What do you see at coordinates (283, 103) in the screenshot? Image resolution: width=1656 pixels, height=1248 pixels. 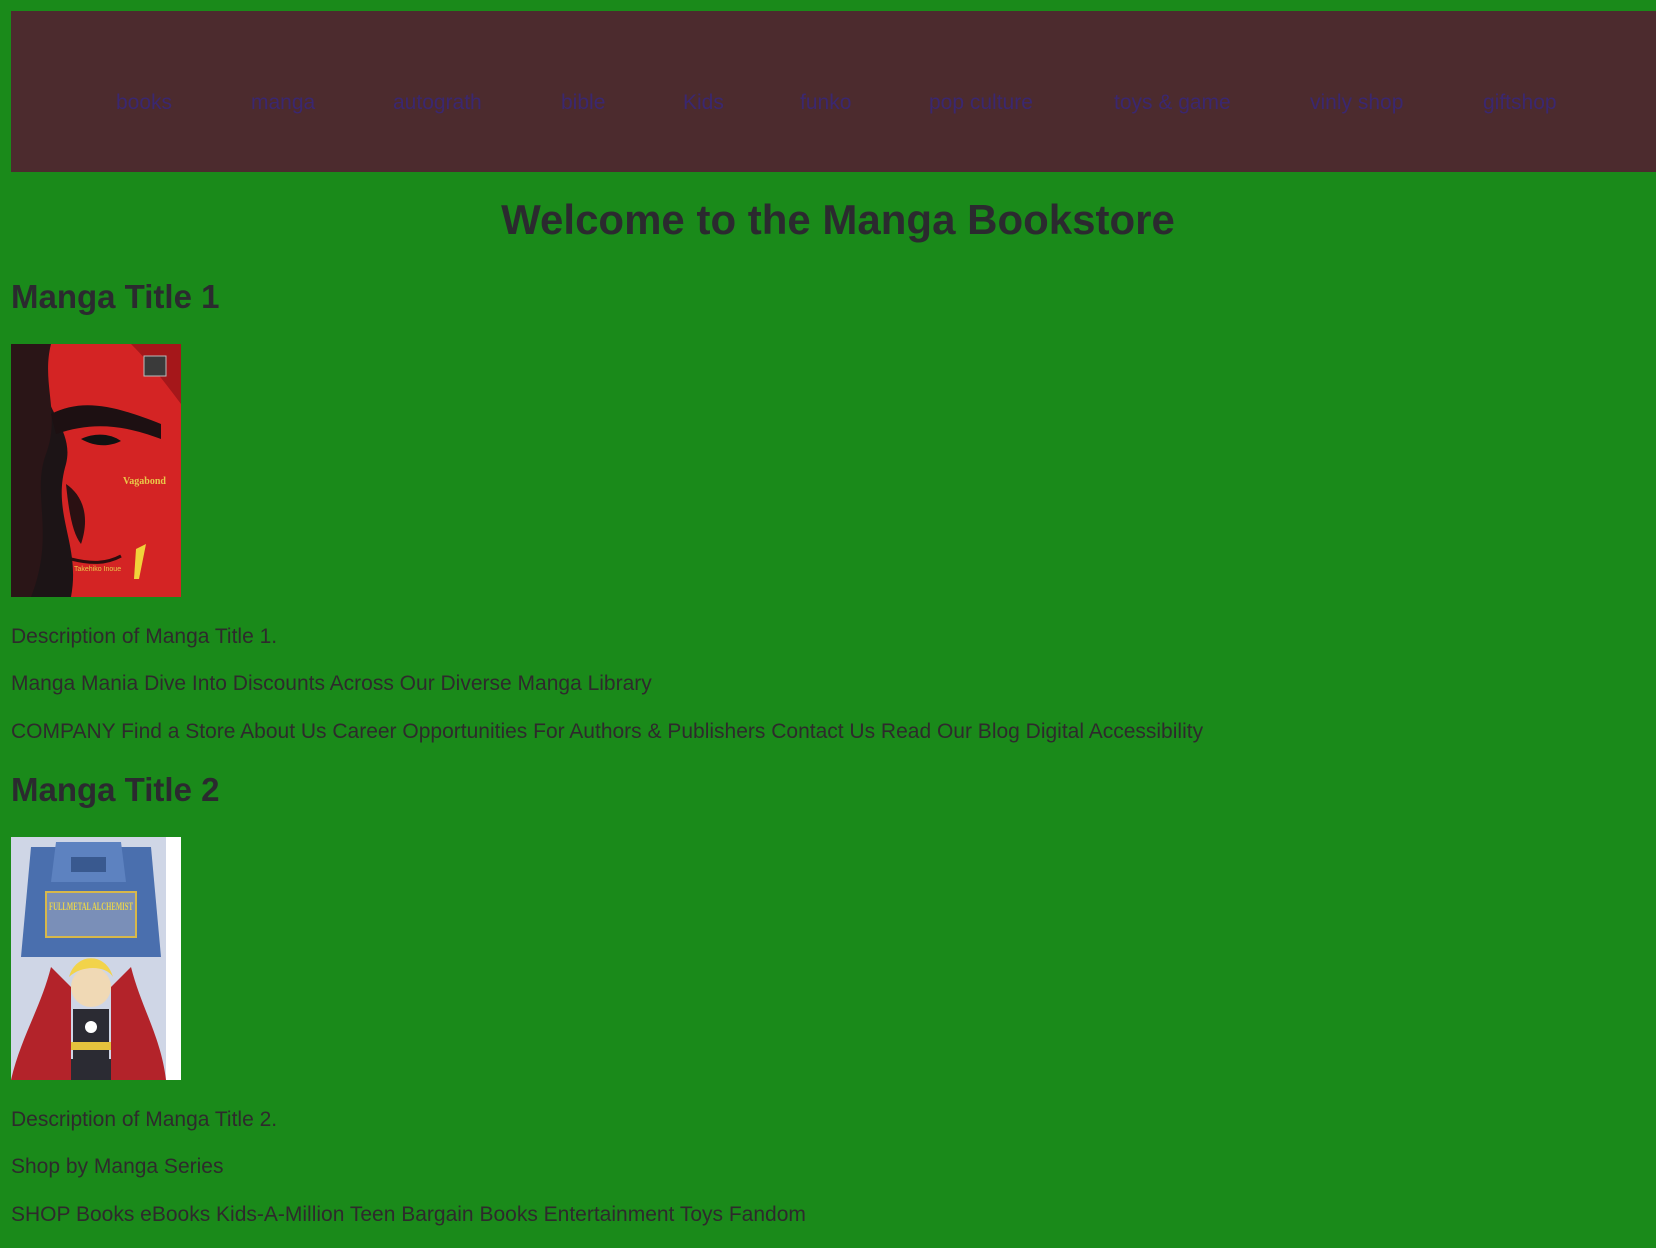 I see `nav-link-manga: manga` at bounding box center [283, 103].